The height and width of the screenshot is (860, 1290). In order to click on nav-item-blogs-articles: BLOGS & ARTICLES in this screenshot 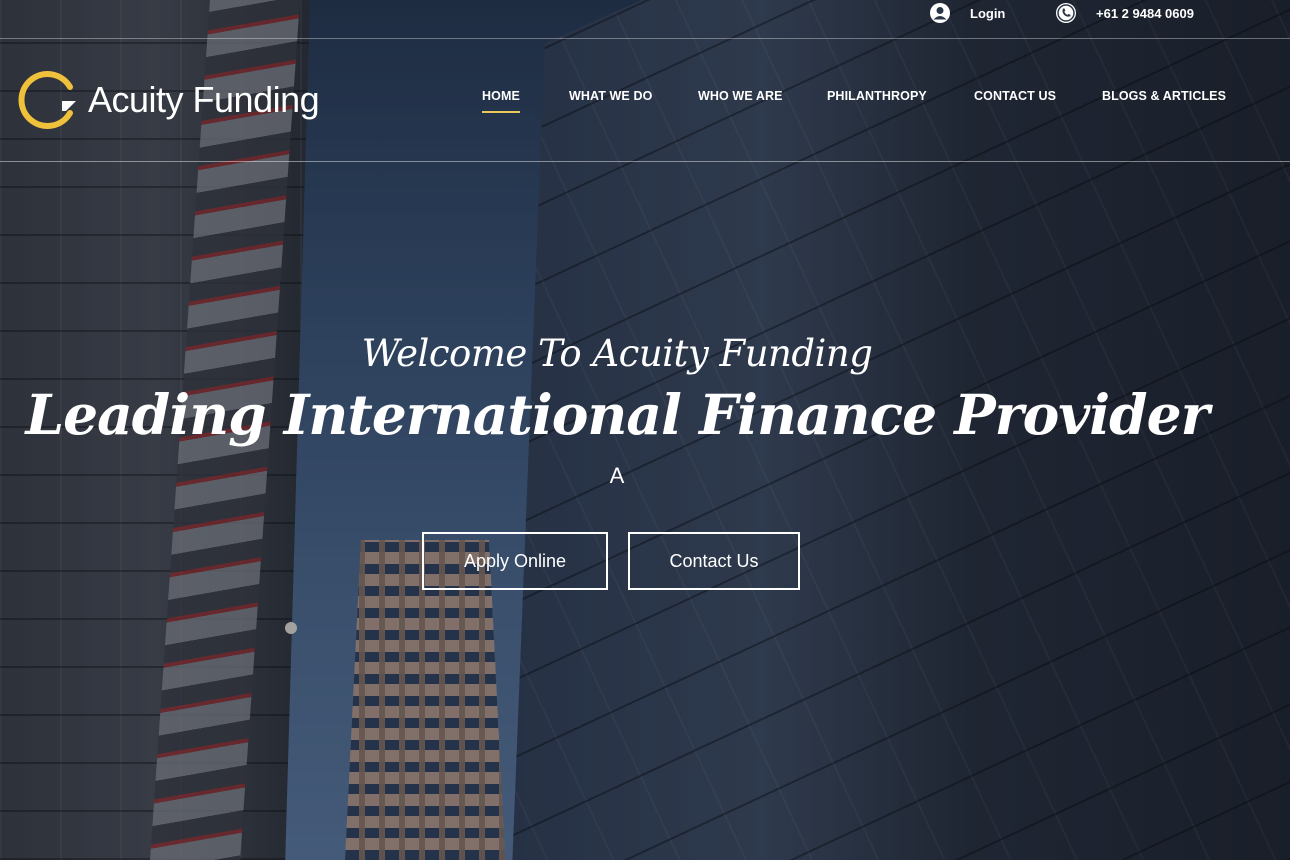, I will do `click(1164, 96)`.